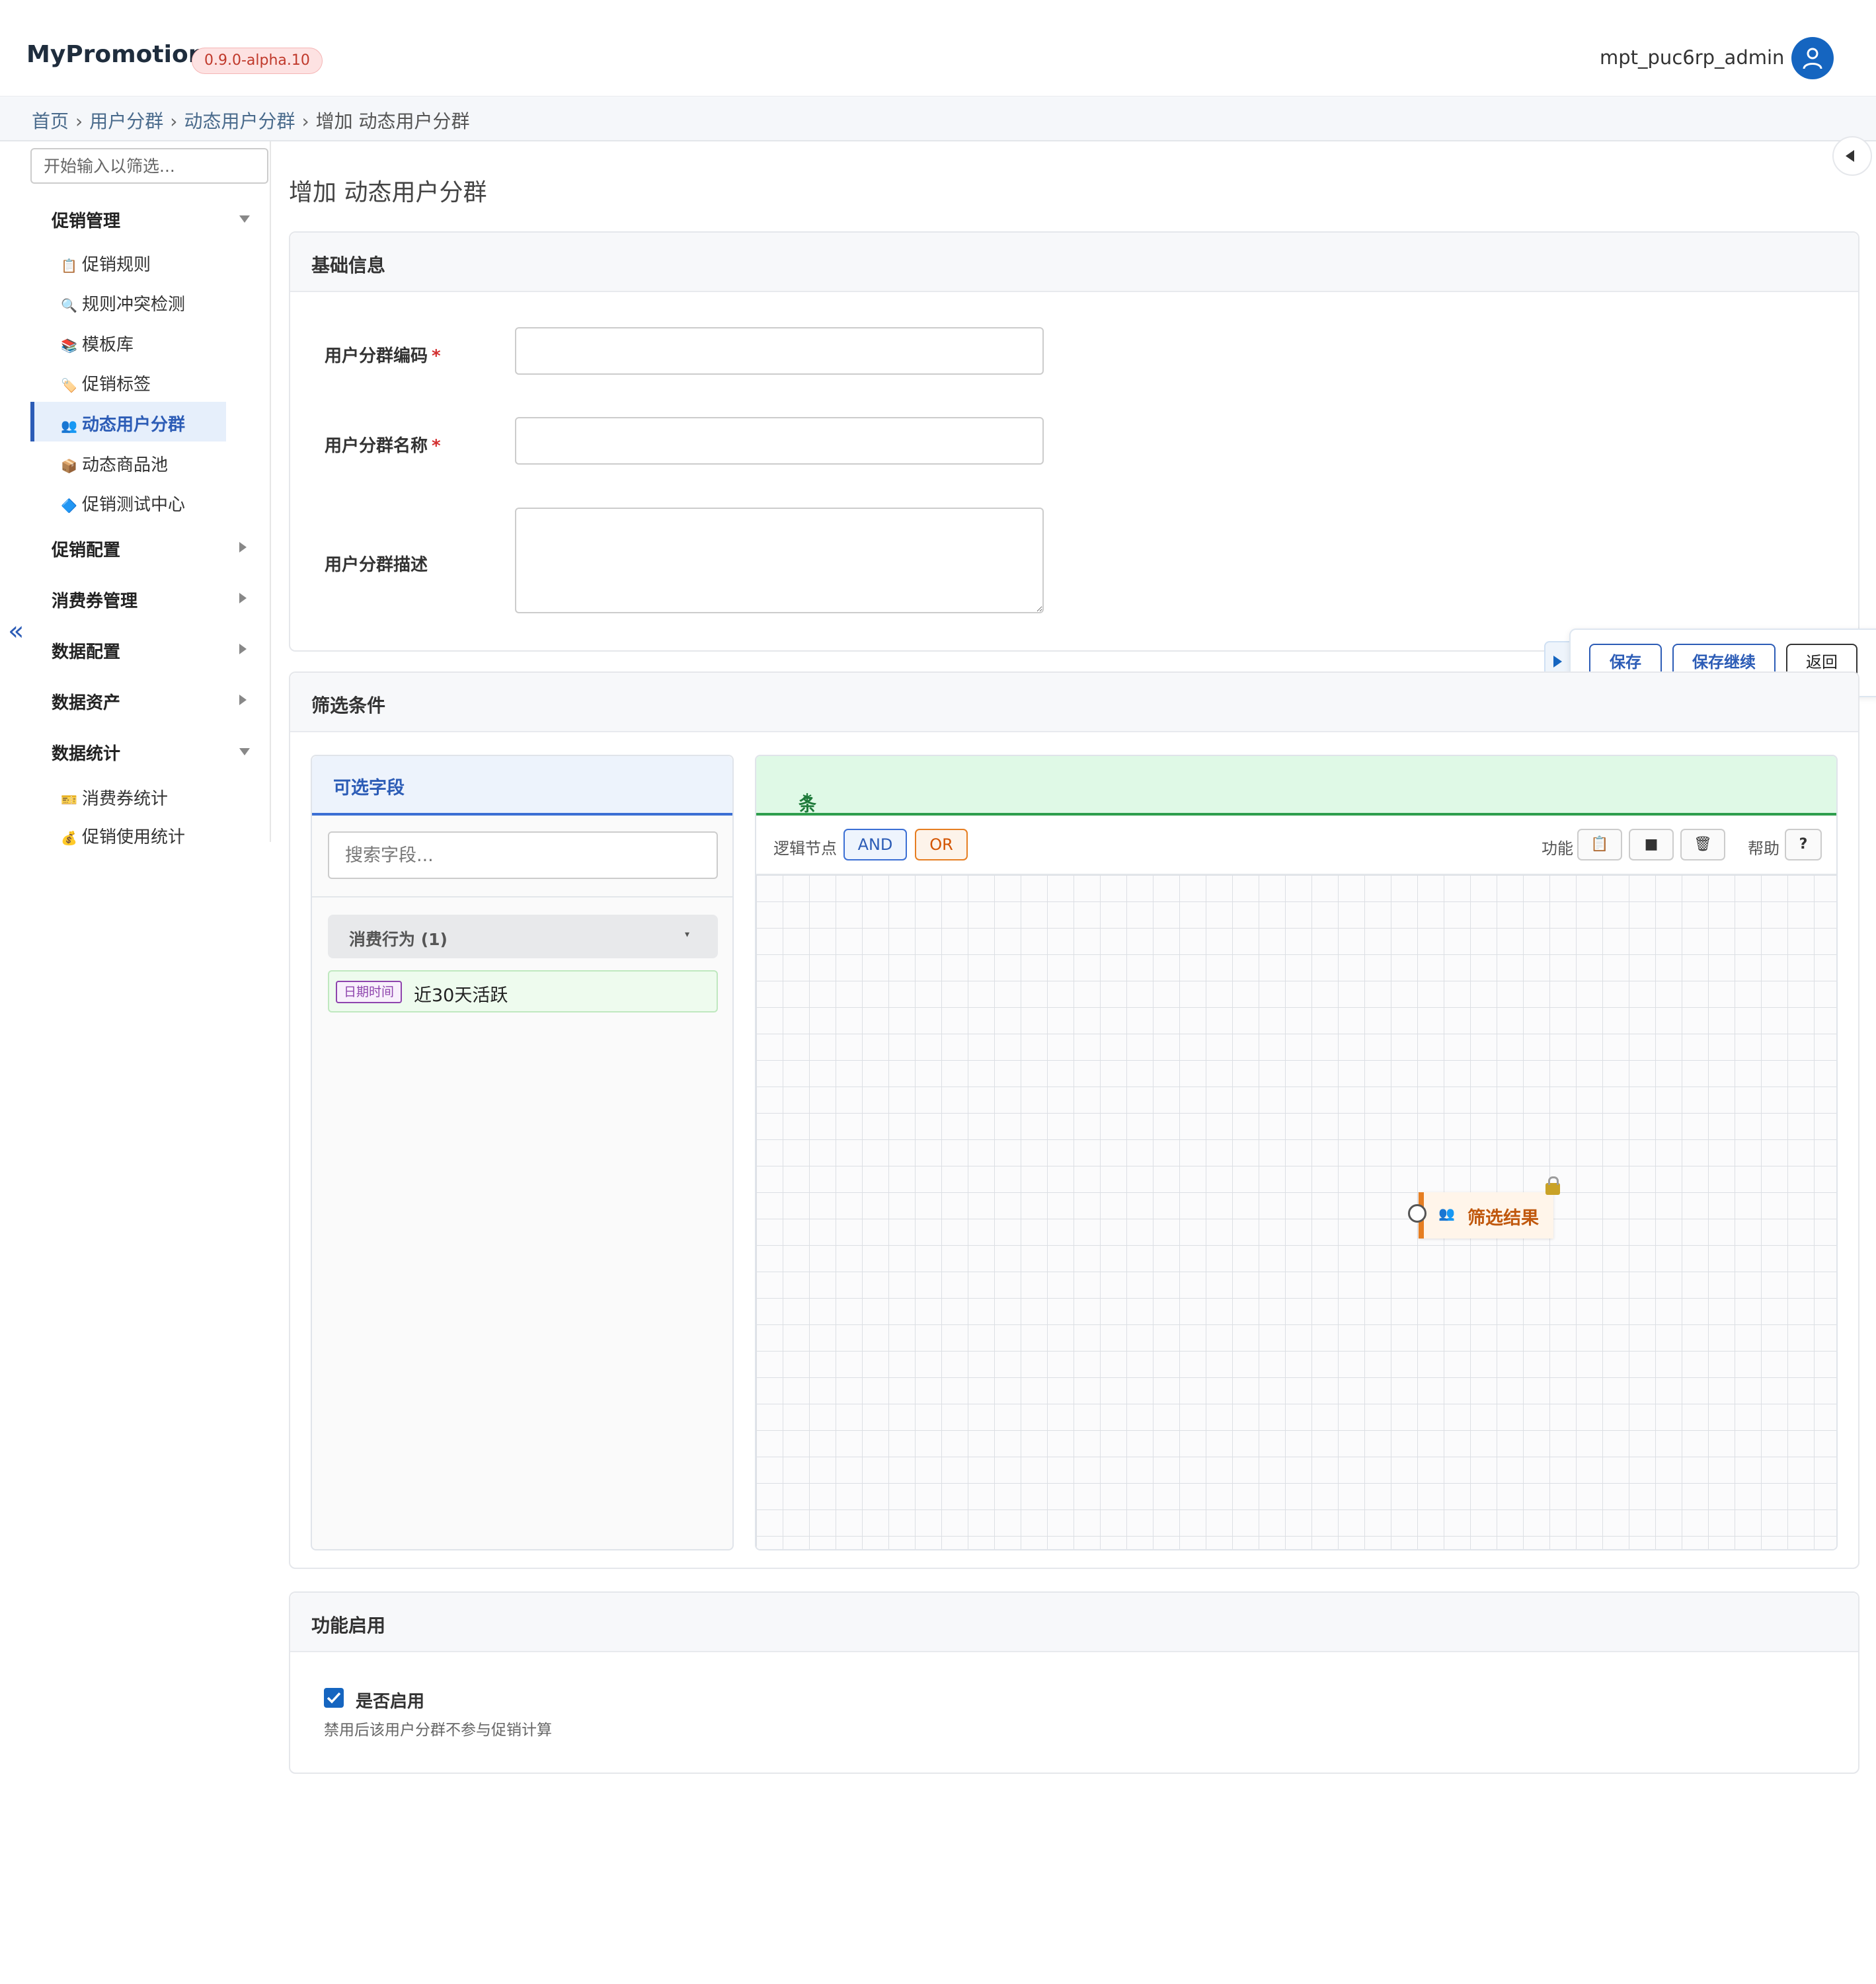 This screenshot has height=1984, width=1876. Describe the element at coordinates (1702, 845) in the screenshot. I see `trash-icon: 🗑` at that location.